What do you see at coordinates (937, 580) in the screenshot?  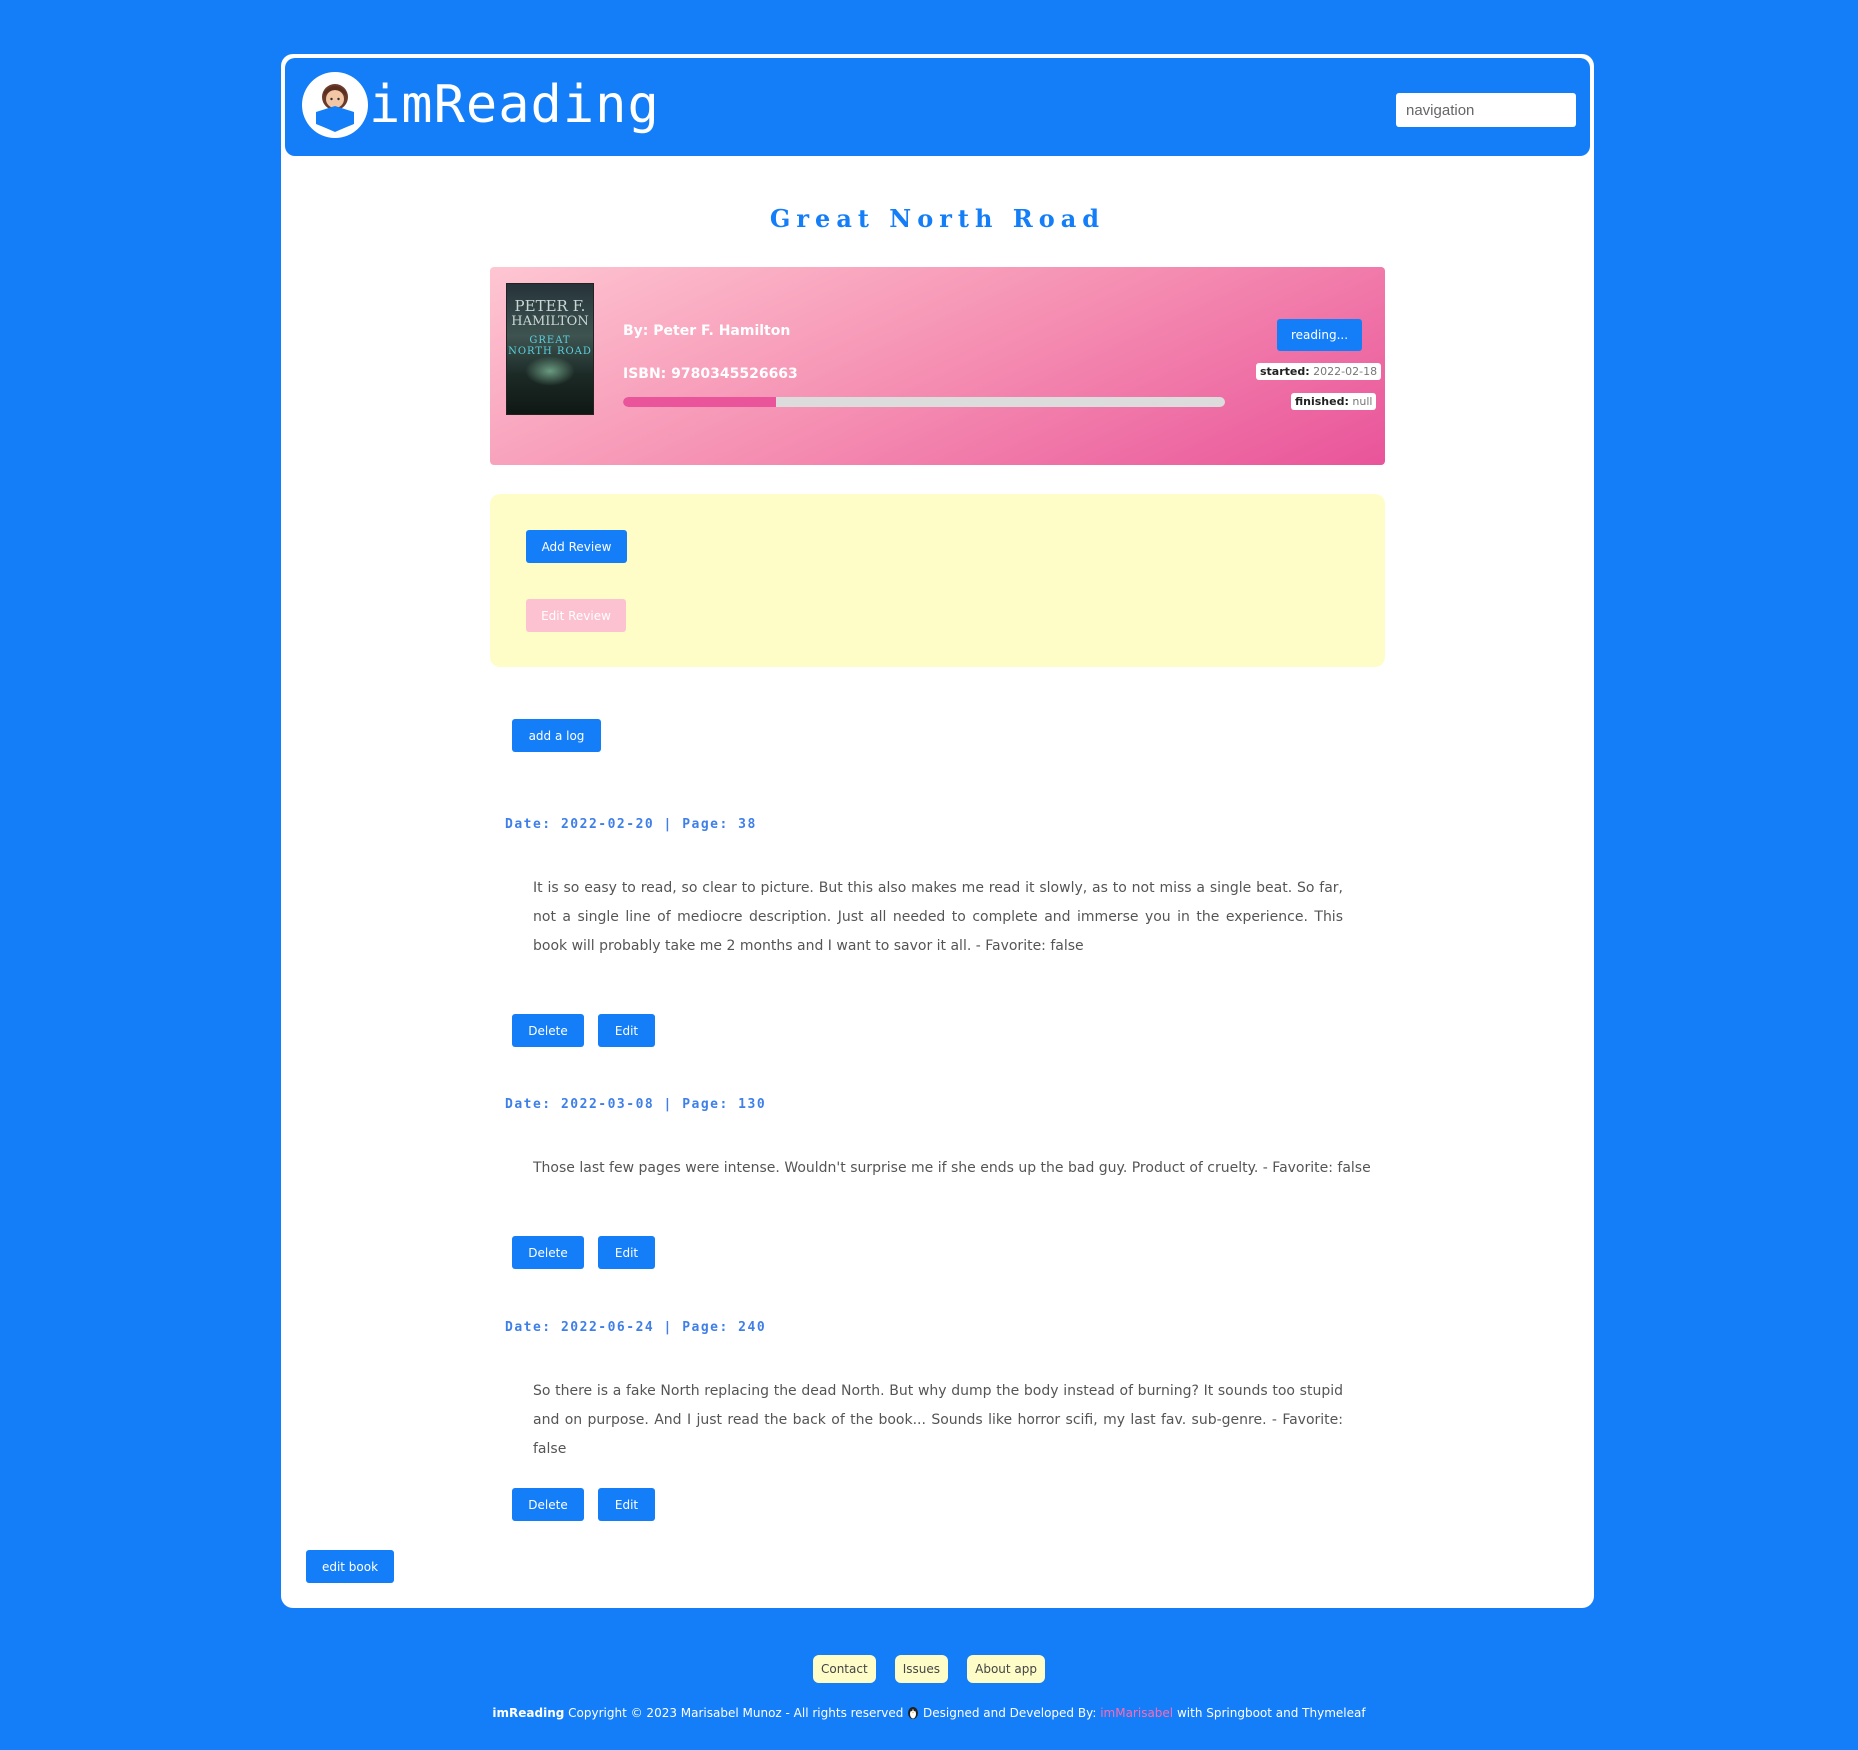 I see `review-panel: Add Review Edit Review` at bounding box center [937, 580].